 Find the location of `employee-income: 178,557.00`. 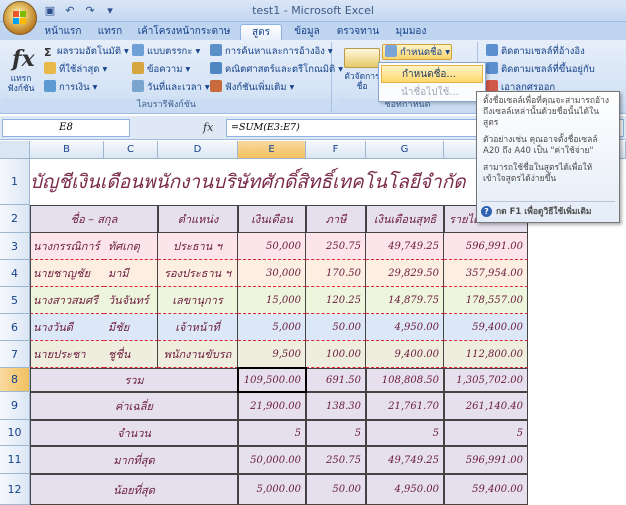

employee-income: 178,557.00 is located at coordinates (486, 300).